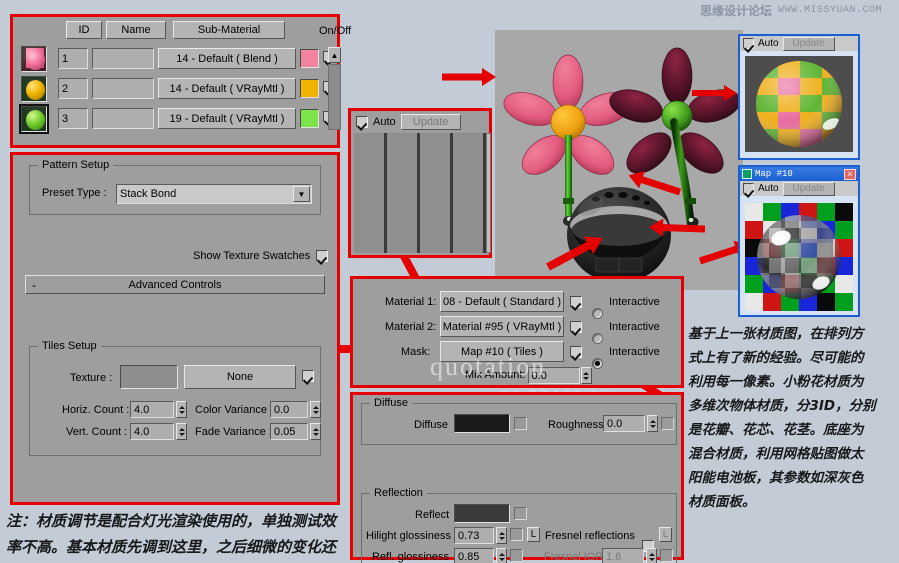 The image size is (899, 563). Describe the element at coordinates (227, 58) in the screenshot. I see `row-sub-material-button: 14 - Default ( Blend )` at that location.